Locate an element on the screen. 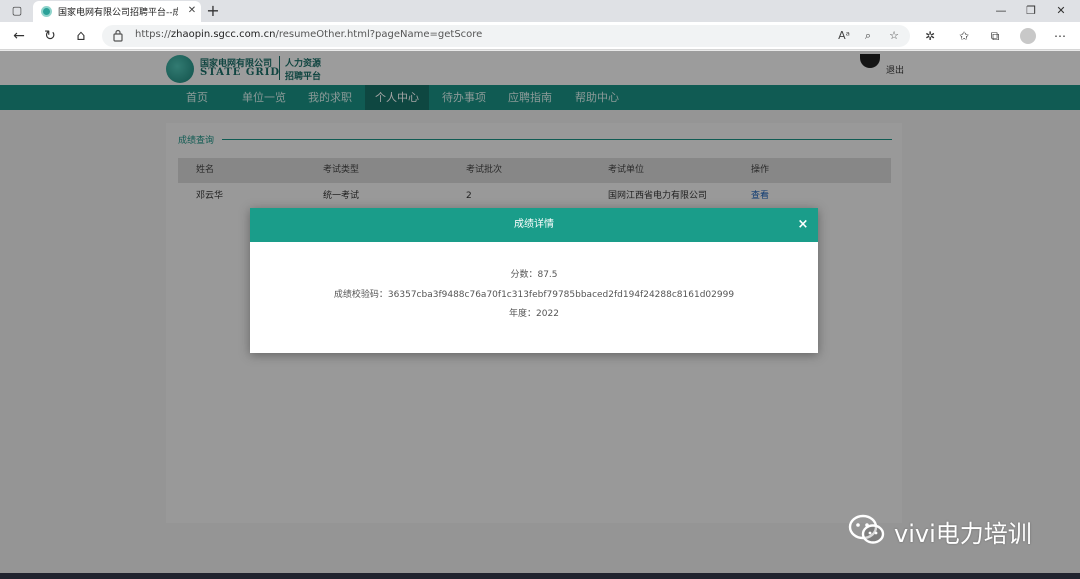  home-icon: ⌂ is located at coordinates (81, 36).